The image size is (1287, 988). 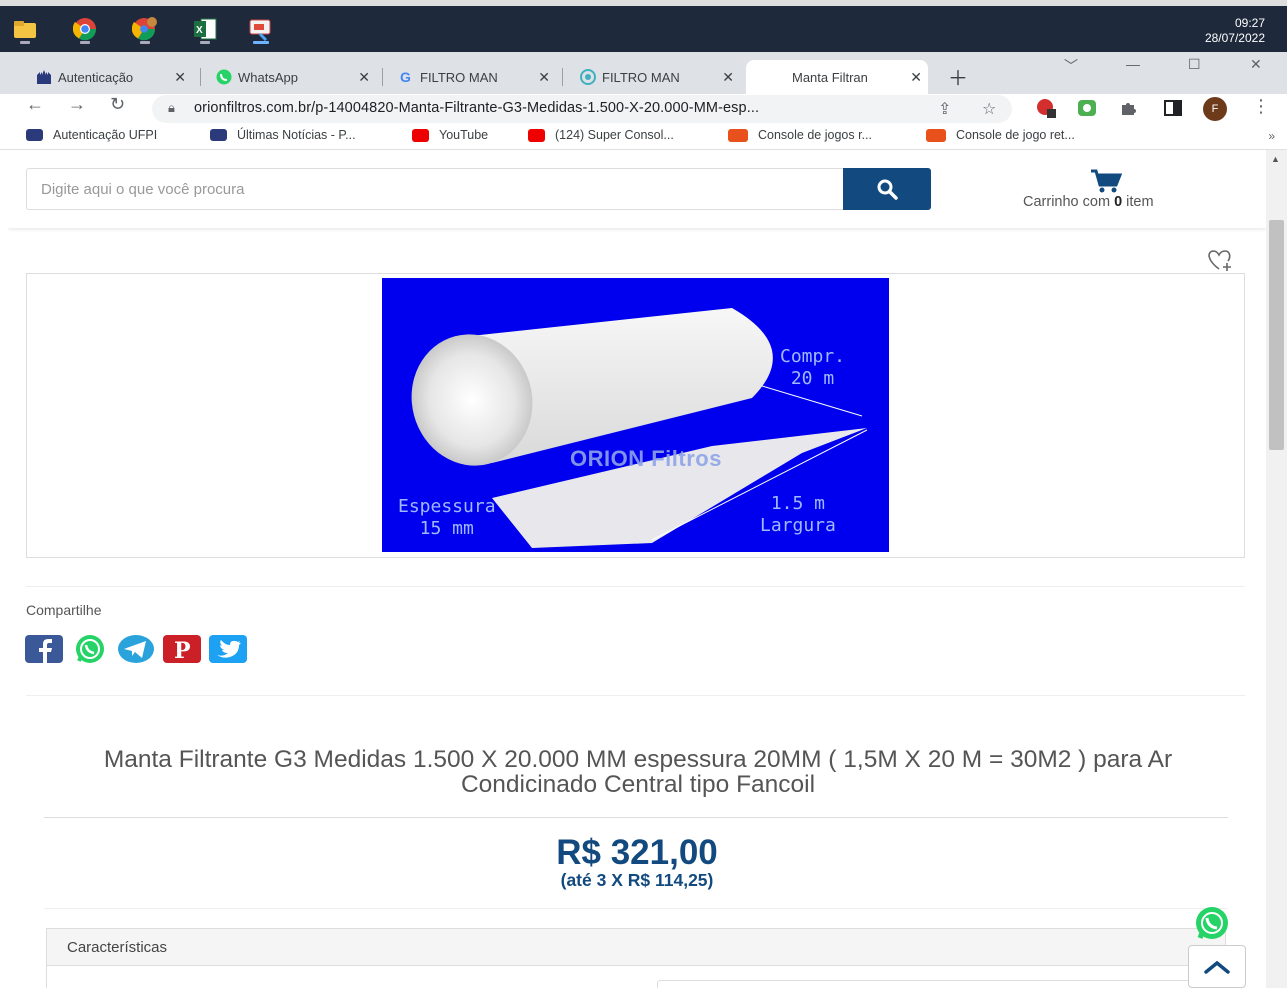 What do you see at coordinates (1271, 136) in the screenshot?
I see `more-bookmarks-icon: »` at bounding box center [1271, 136].